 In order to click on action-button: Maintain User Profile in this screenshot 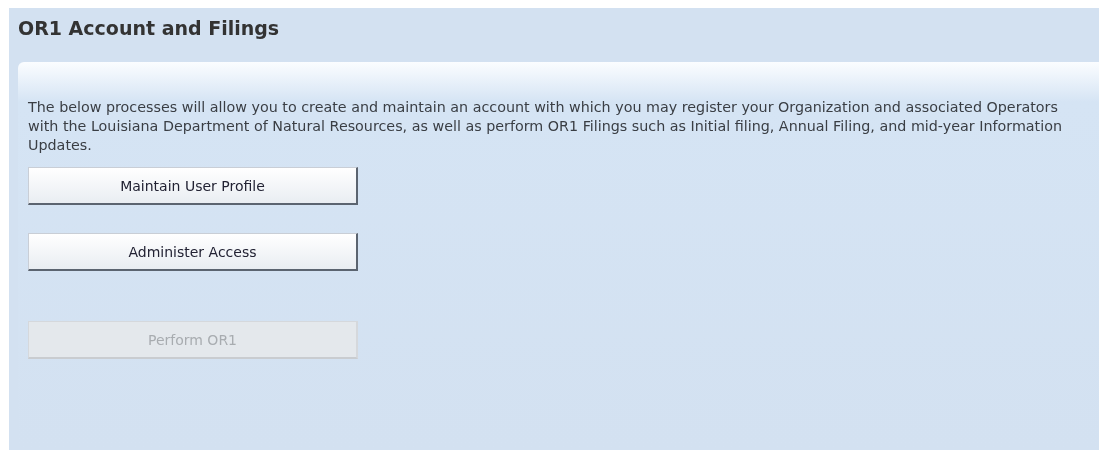, I will do `click(193, 186)`.